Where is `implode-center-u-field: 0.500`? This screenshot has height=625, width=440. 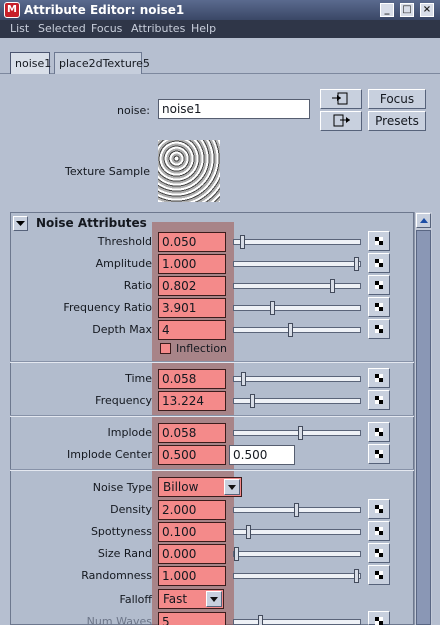
implode-center-u-field: 0.500 is located at coordinates (192, 455).